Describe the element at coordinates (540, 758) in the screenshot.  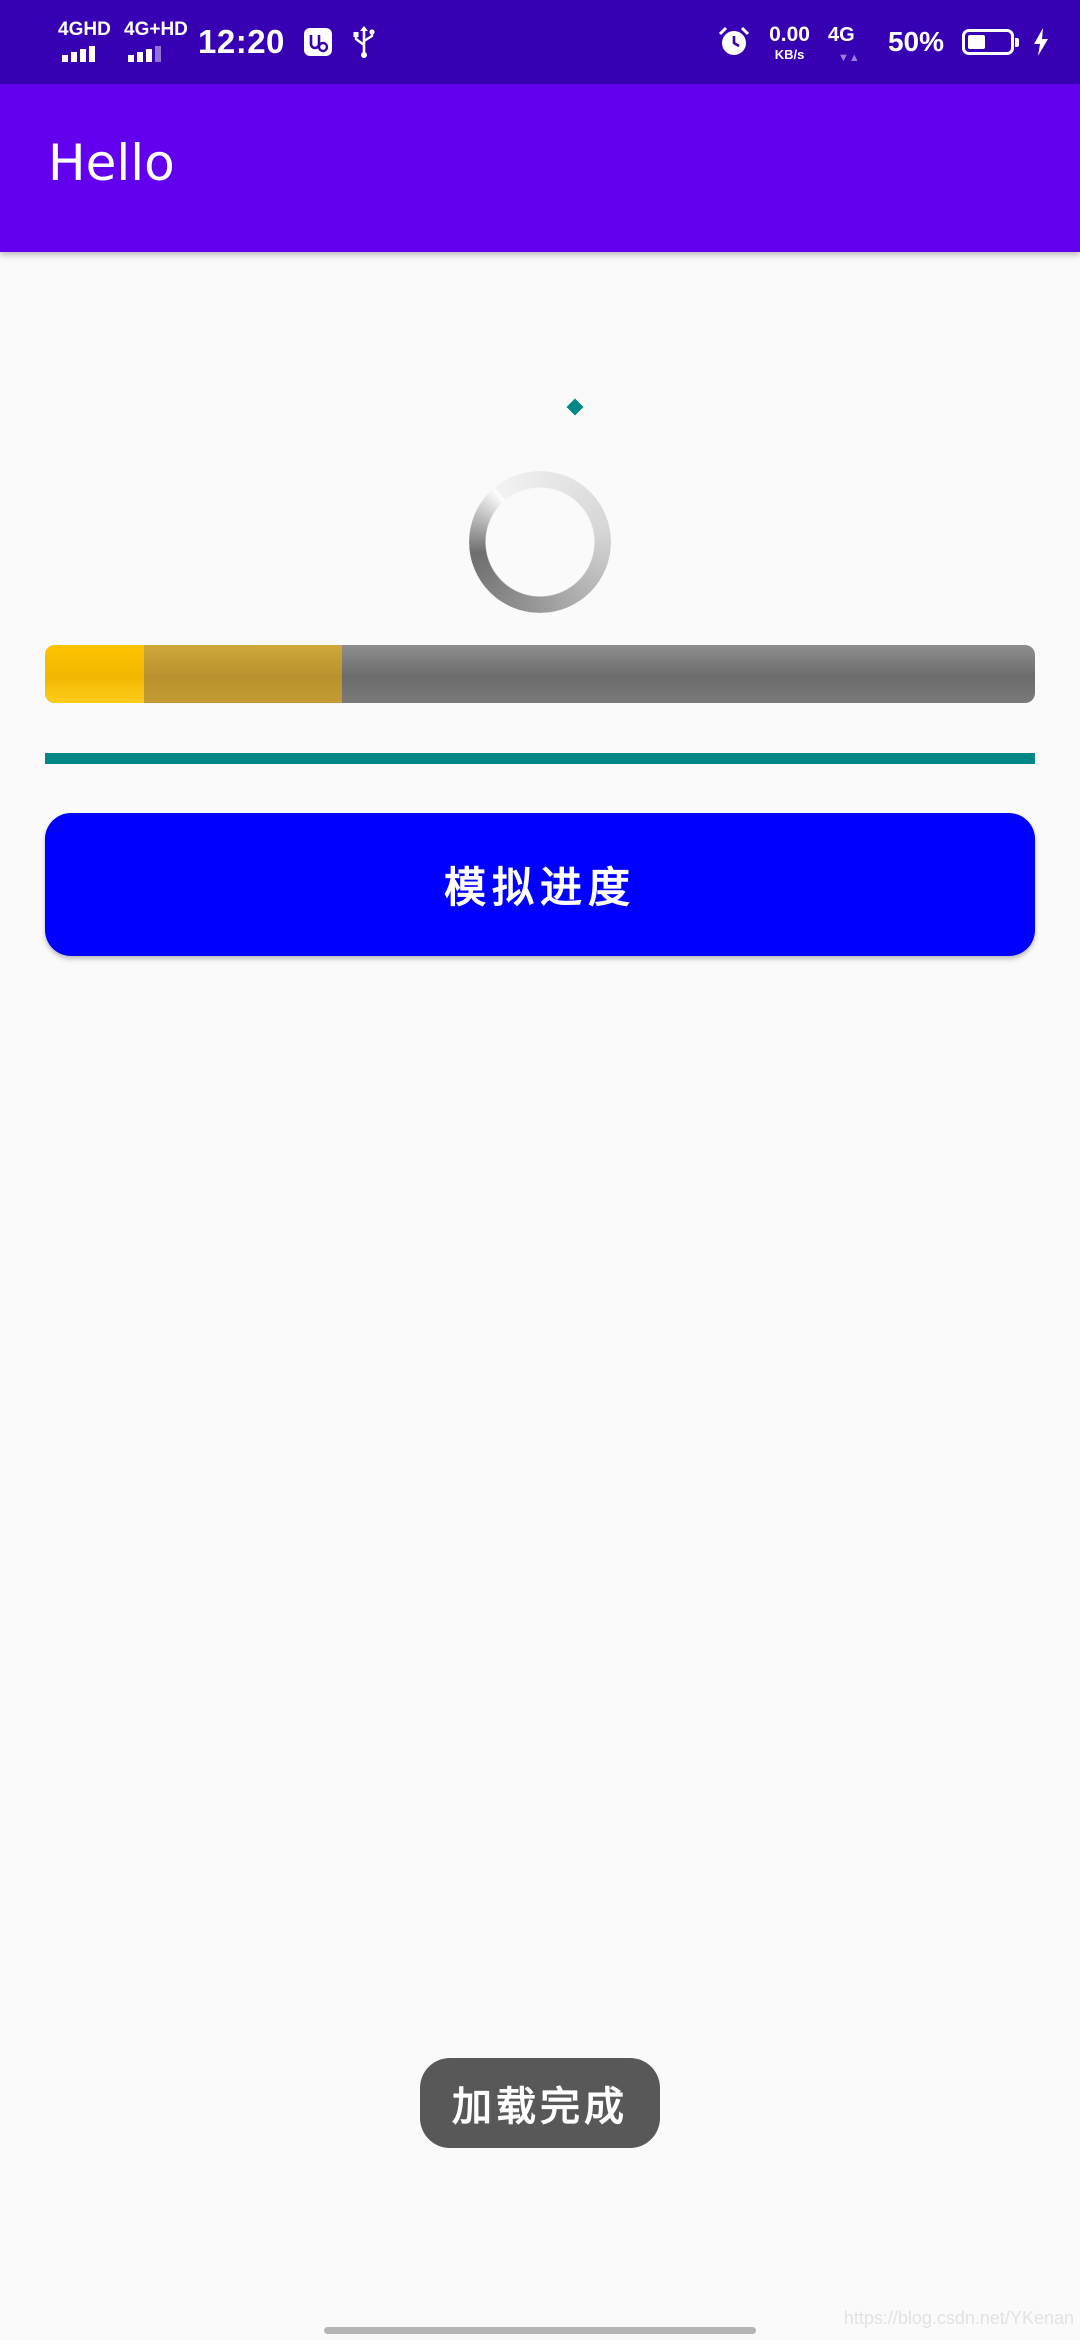
I see `linear-progress-track` at that location.